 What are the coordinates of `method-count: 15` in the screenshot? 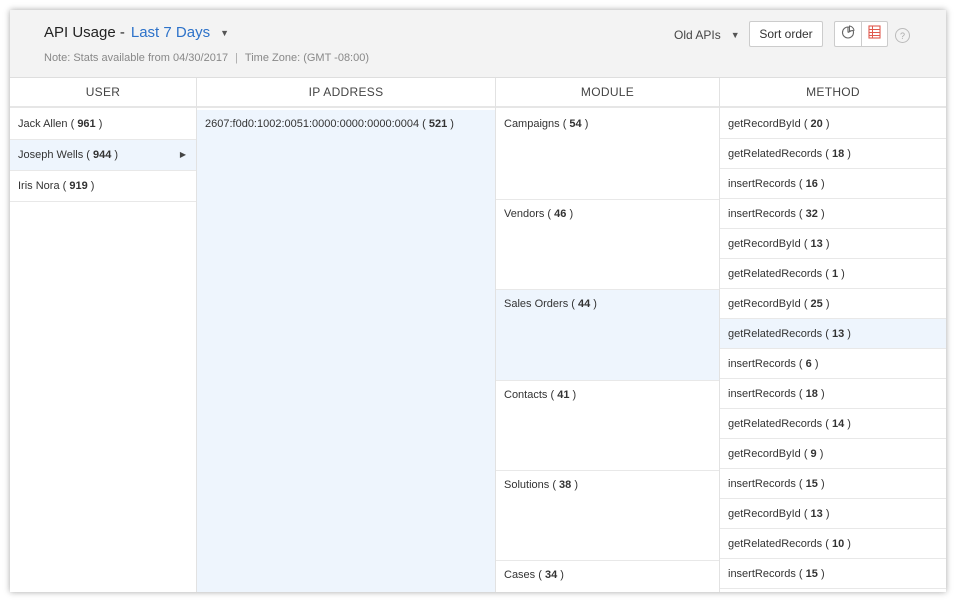 It's located at (811, 483).